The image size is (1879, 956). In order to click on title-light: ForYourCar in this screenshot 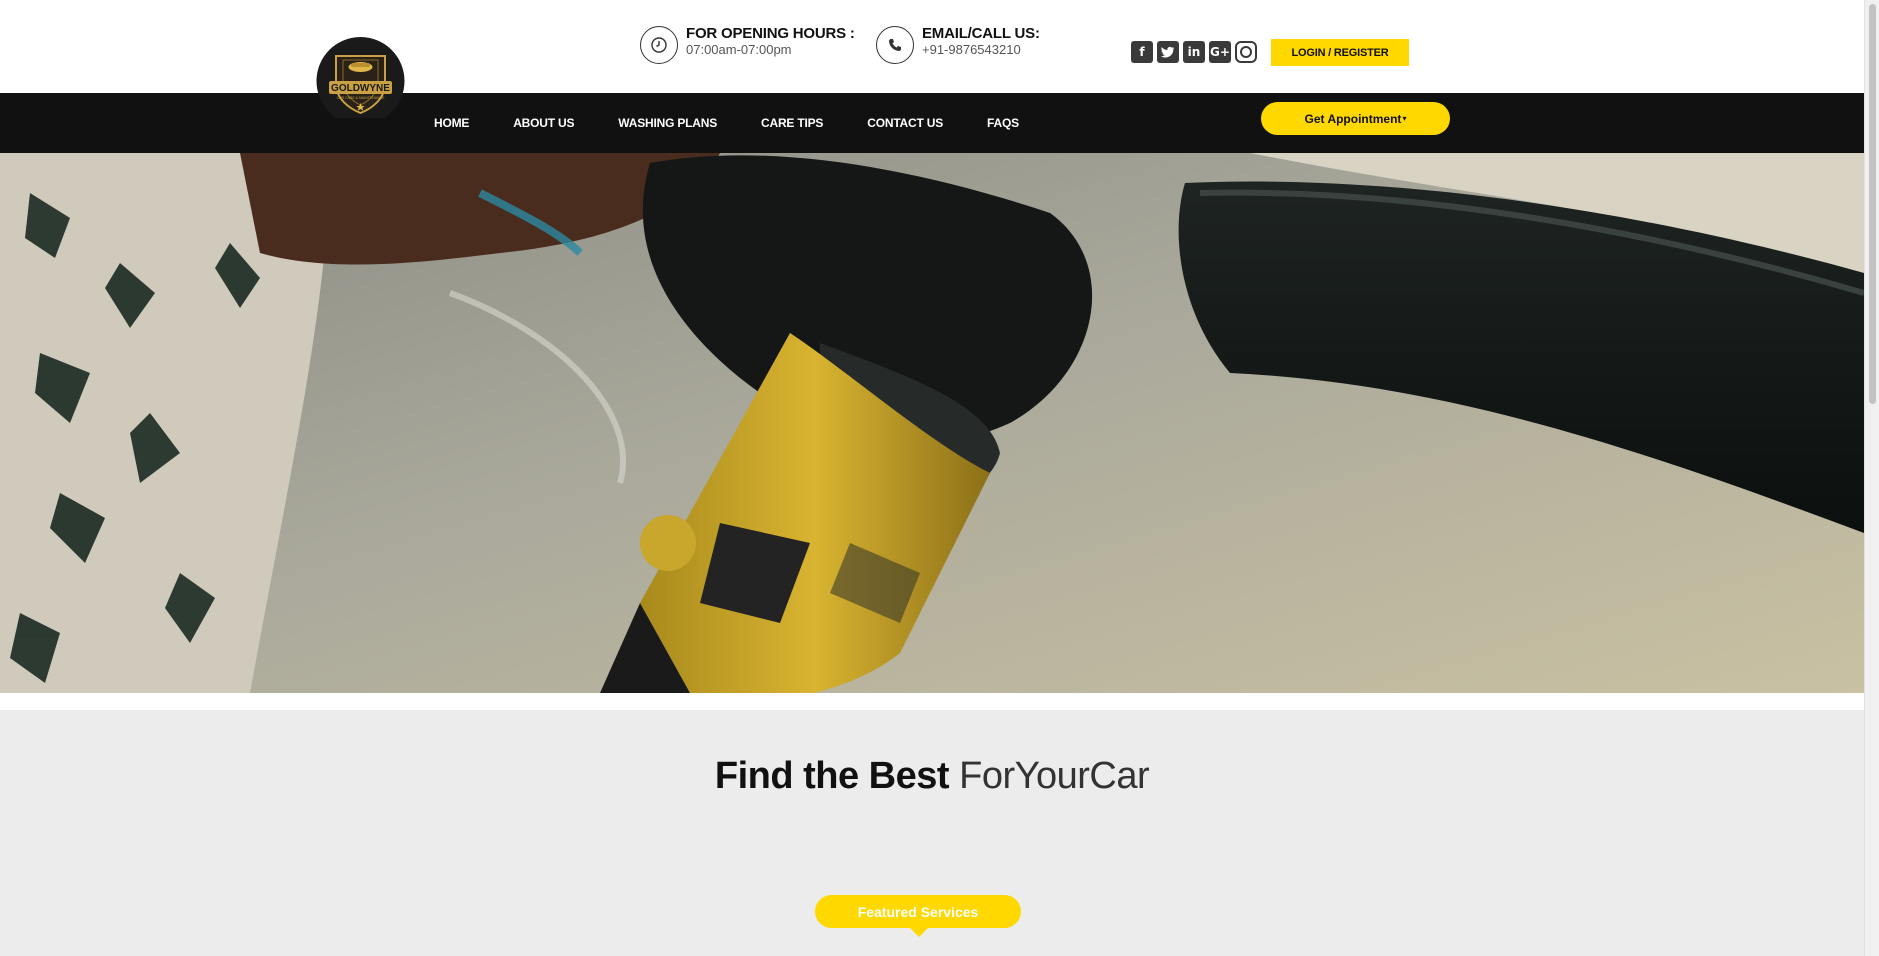, I will do `click(1054, 776)`.